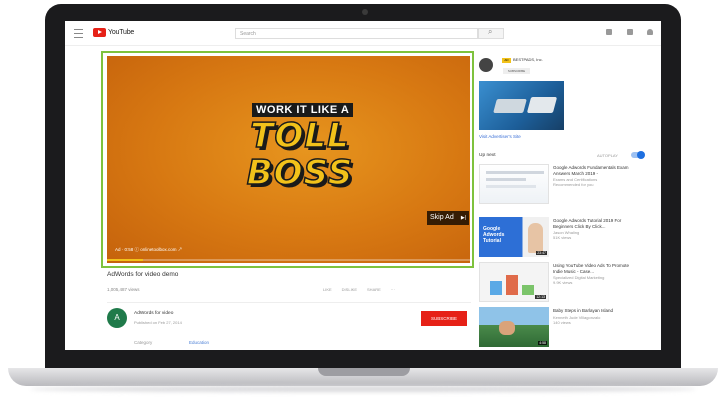 This screenshot has width=726, height=397. I want to click on video-progress-fill, so click(125, 260).